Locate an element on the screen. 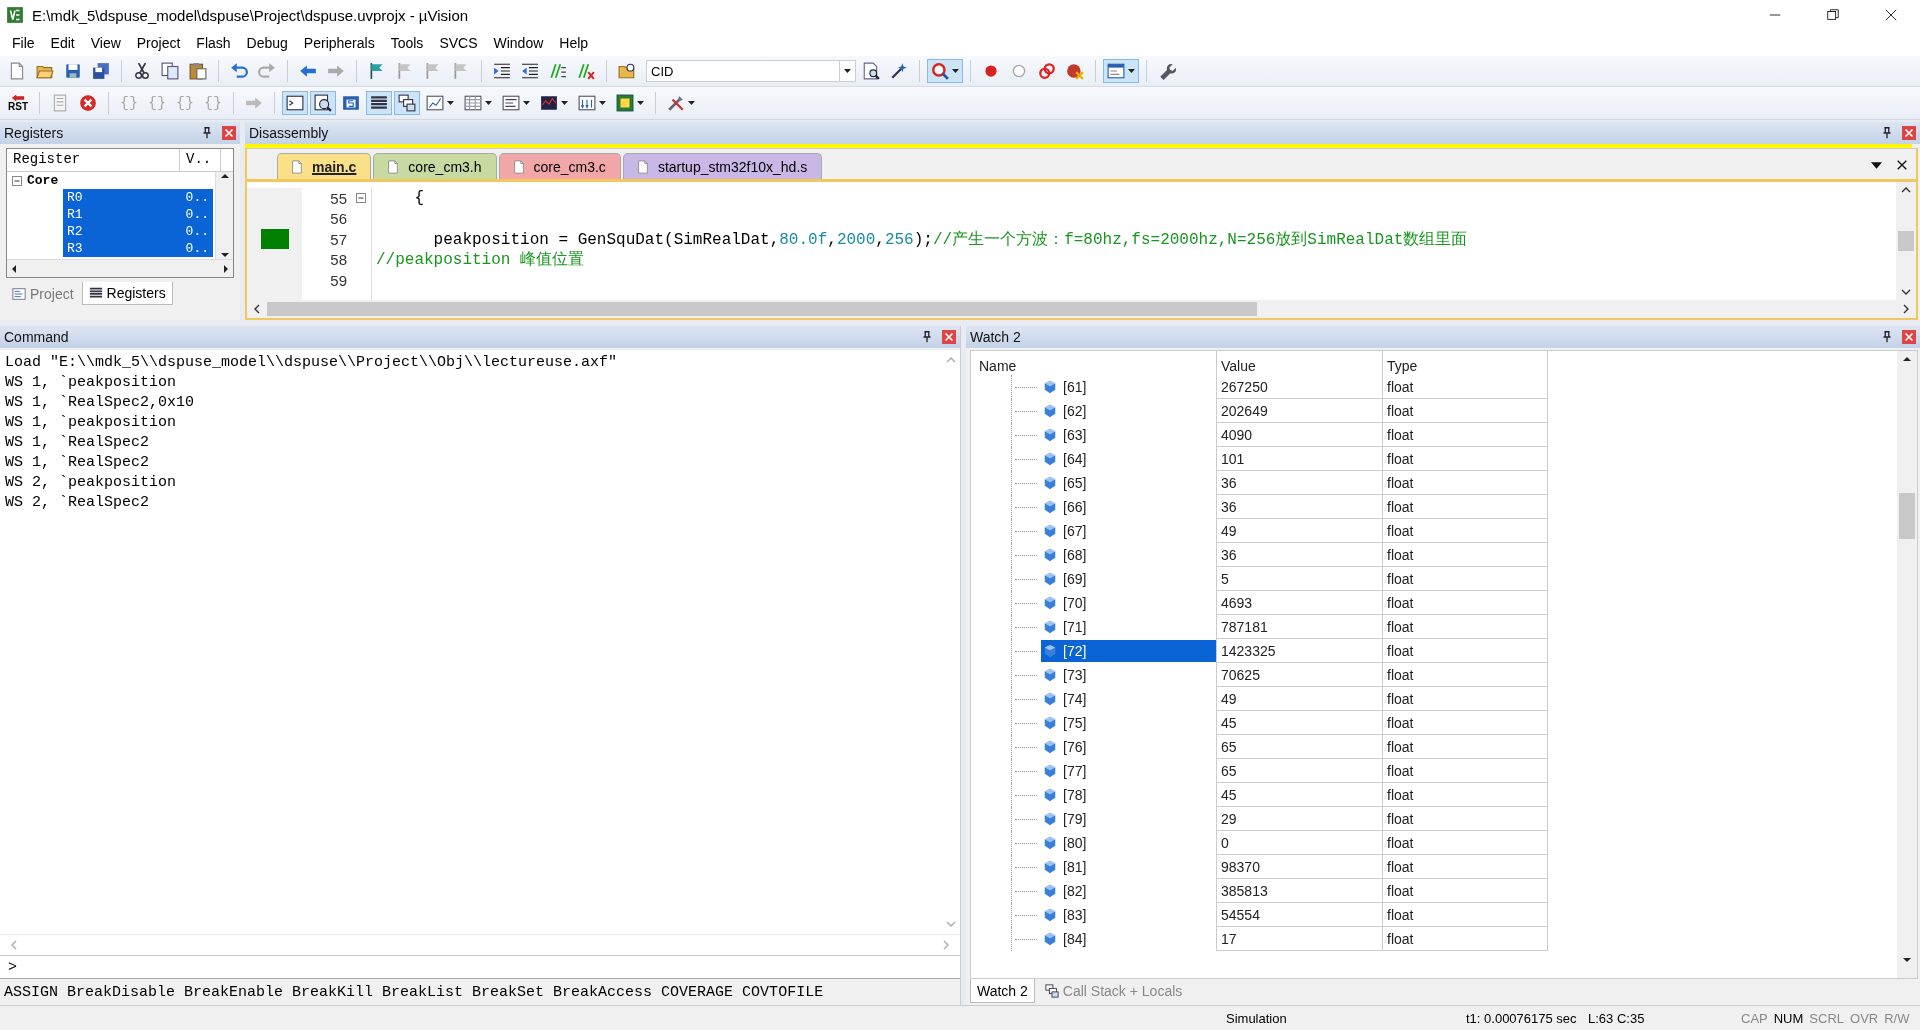  uncomment-icon is located at coordinates (586, 71).